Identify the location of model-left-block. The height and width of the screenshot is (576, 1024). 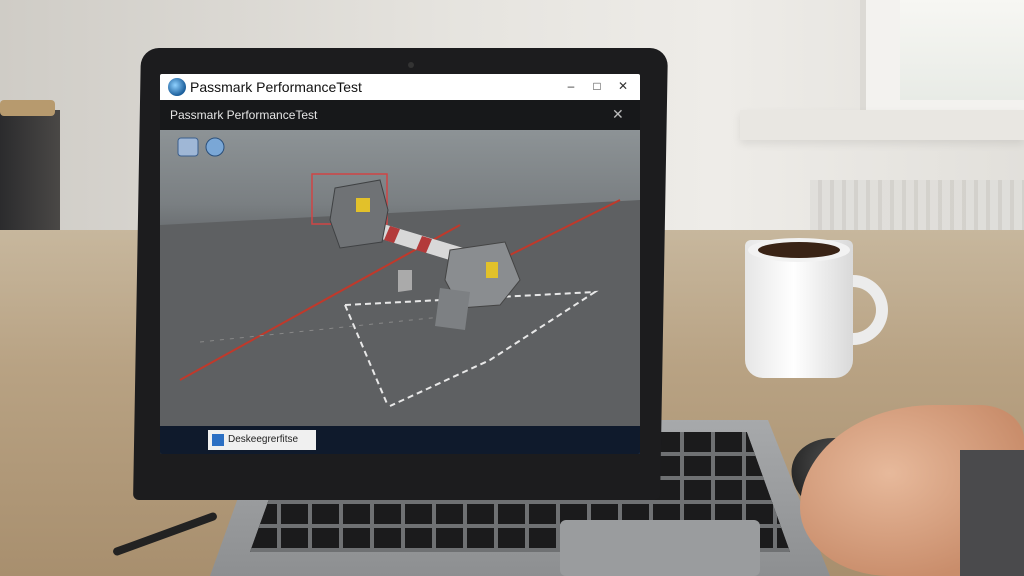
(359, 214).